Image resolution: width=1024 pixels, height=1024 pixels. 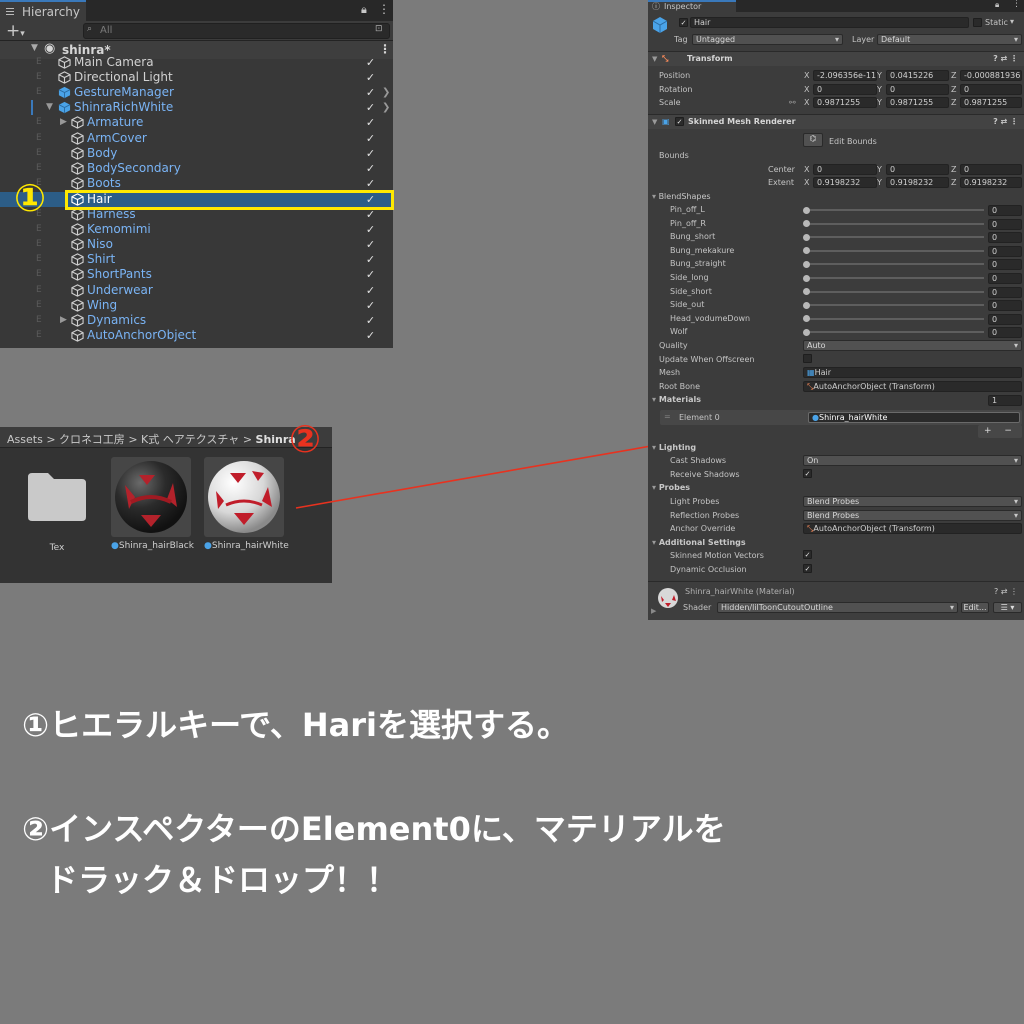 What do you see at coordinates (681, 197) in the screenshot?
I see `blendshapes-foldout: BlendShapes` at bounding box center [681, 197].